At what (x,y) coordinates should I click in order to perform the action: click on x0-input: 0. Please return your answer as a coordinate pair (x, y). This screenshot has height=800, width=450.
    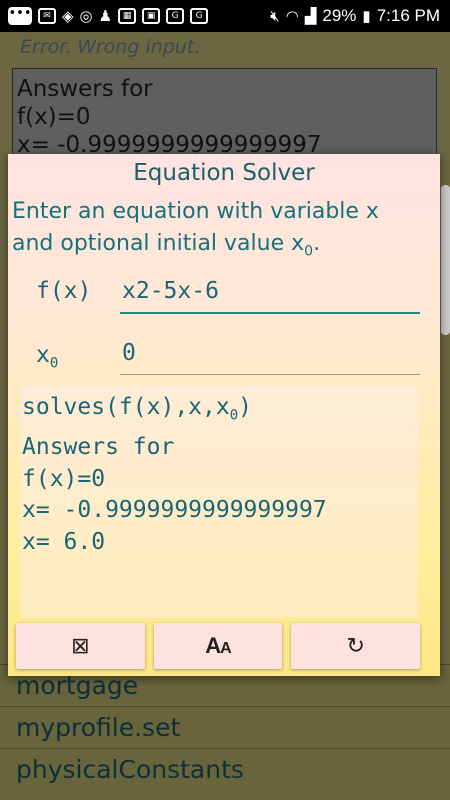
    Looking at the image, I should click on (270, 357).